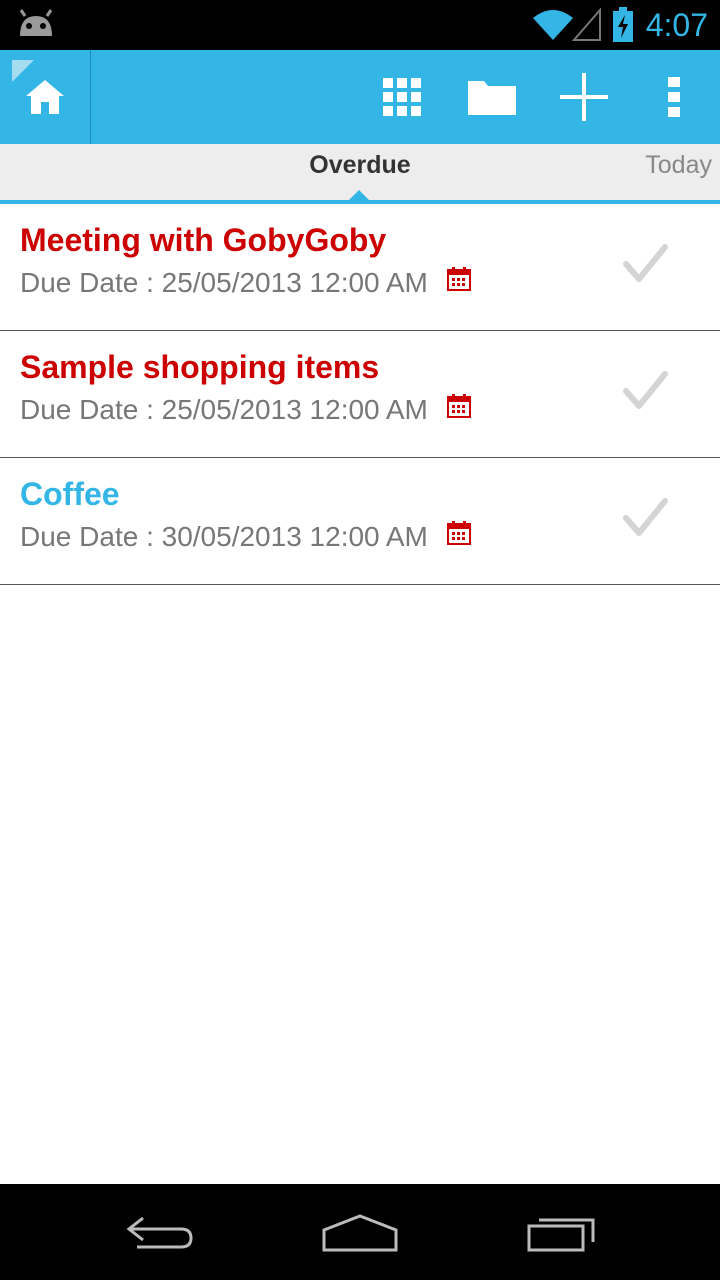  I want to click on home-nav-button, so click(360, 1232).